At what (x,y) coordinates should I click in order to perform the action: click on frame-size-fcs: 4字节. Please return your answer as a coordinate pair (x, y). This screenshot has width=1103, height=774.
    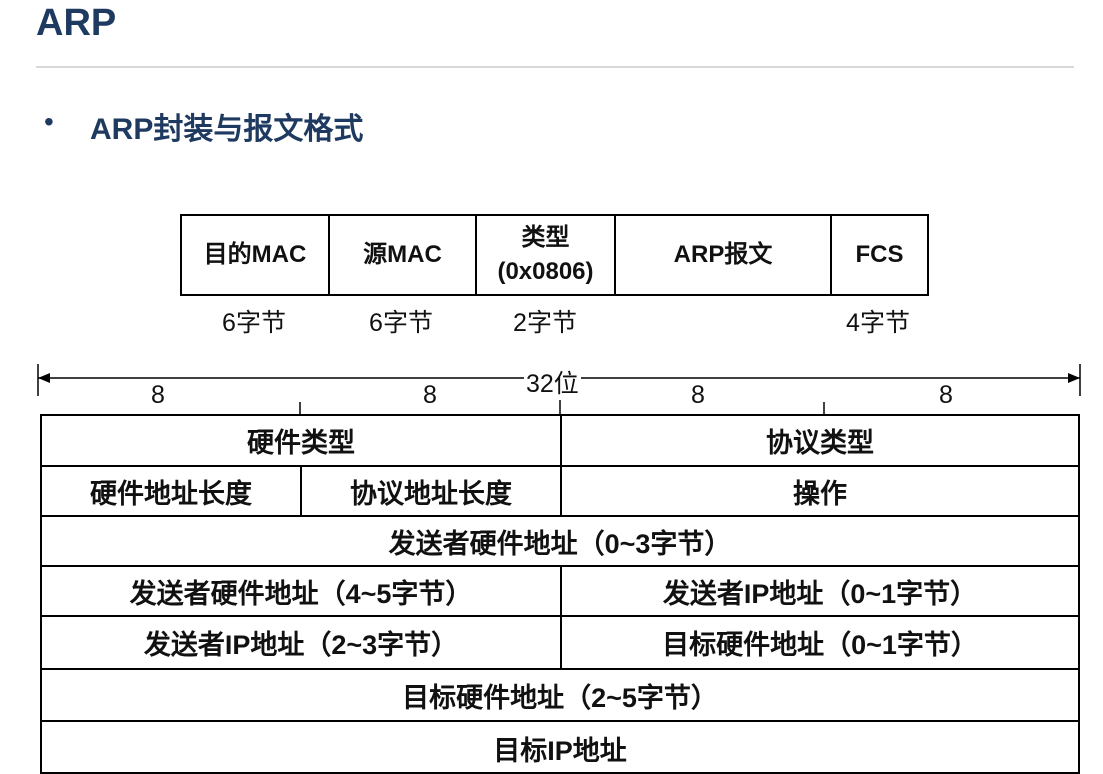
    Looking at the image, I should click on (878, 323).